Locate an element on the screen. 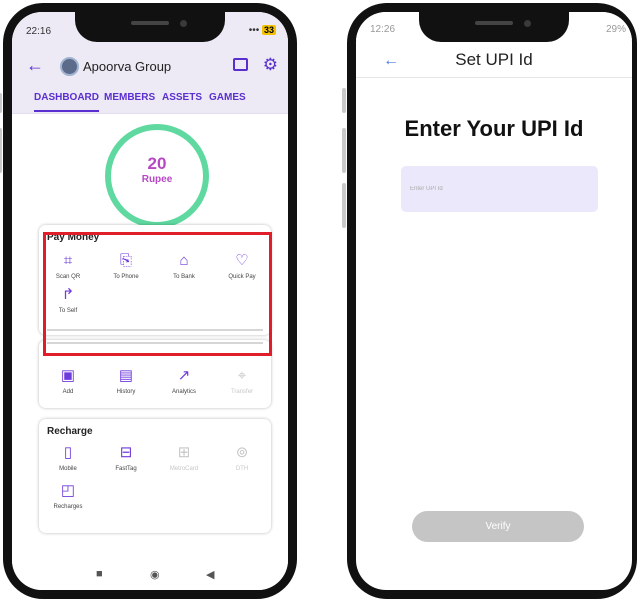  tab-bar: DASHBOARD MEMBERS ASSETS GAMES is located at coordinates (150, 98).